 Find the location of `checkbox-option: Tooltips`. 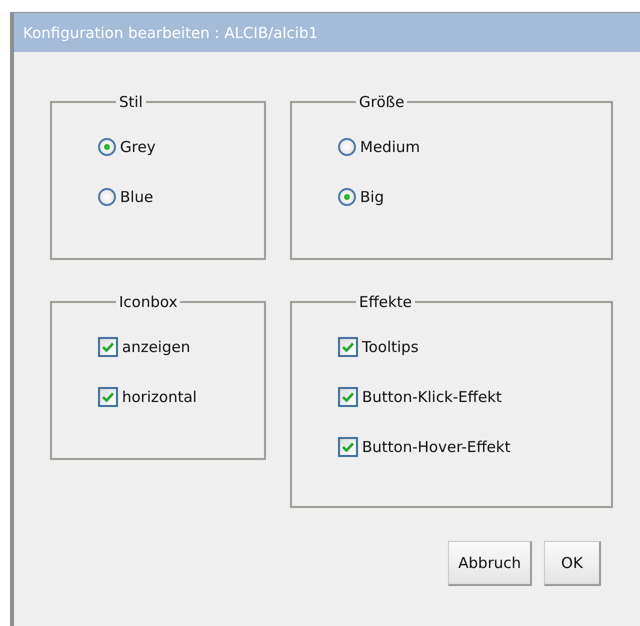

checkbox-option: Tooltips is located at coordinates (474, 346).